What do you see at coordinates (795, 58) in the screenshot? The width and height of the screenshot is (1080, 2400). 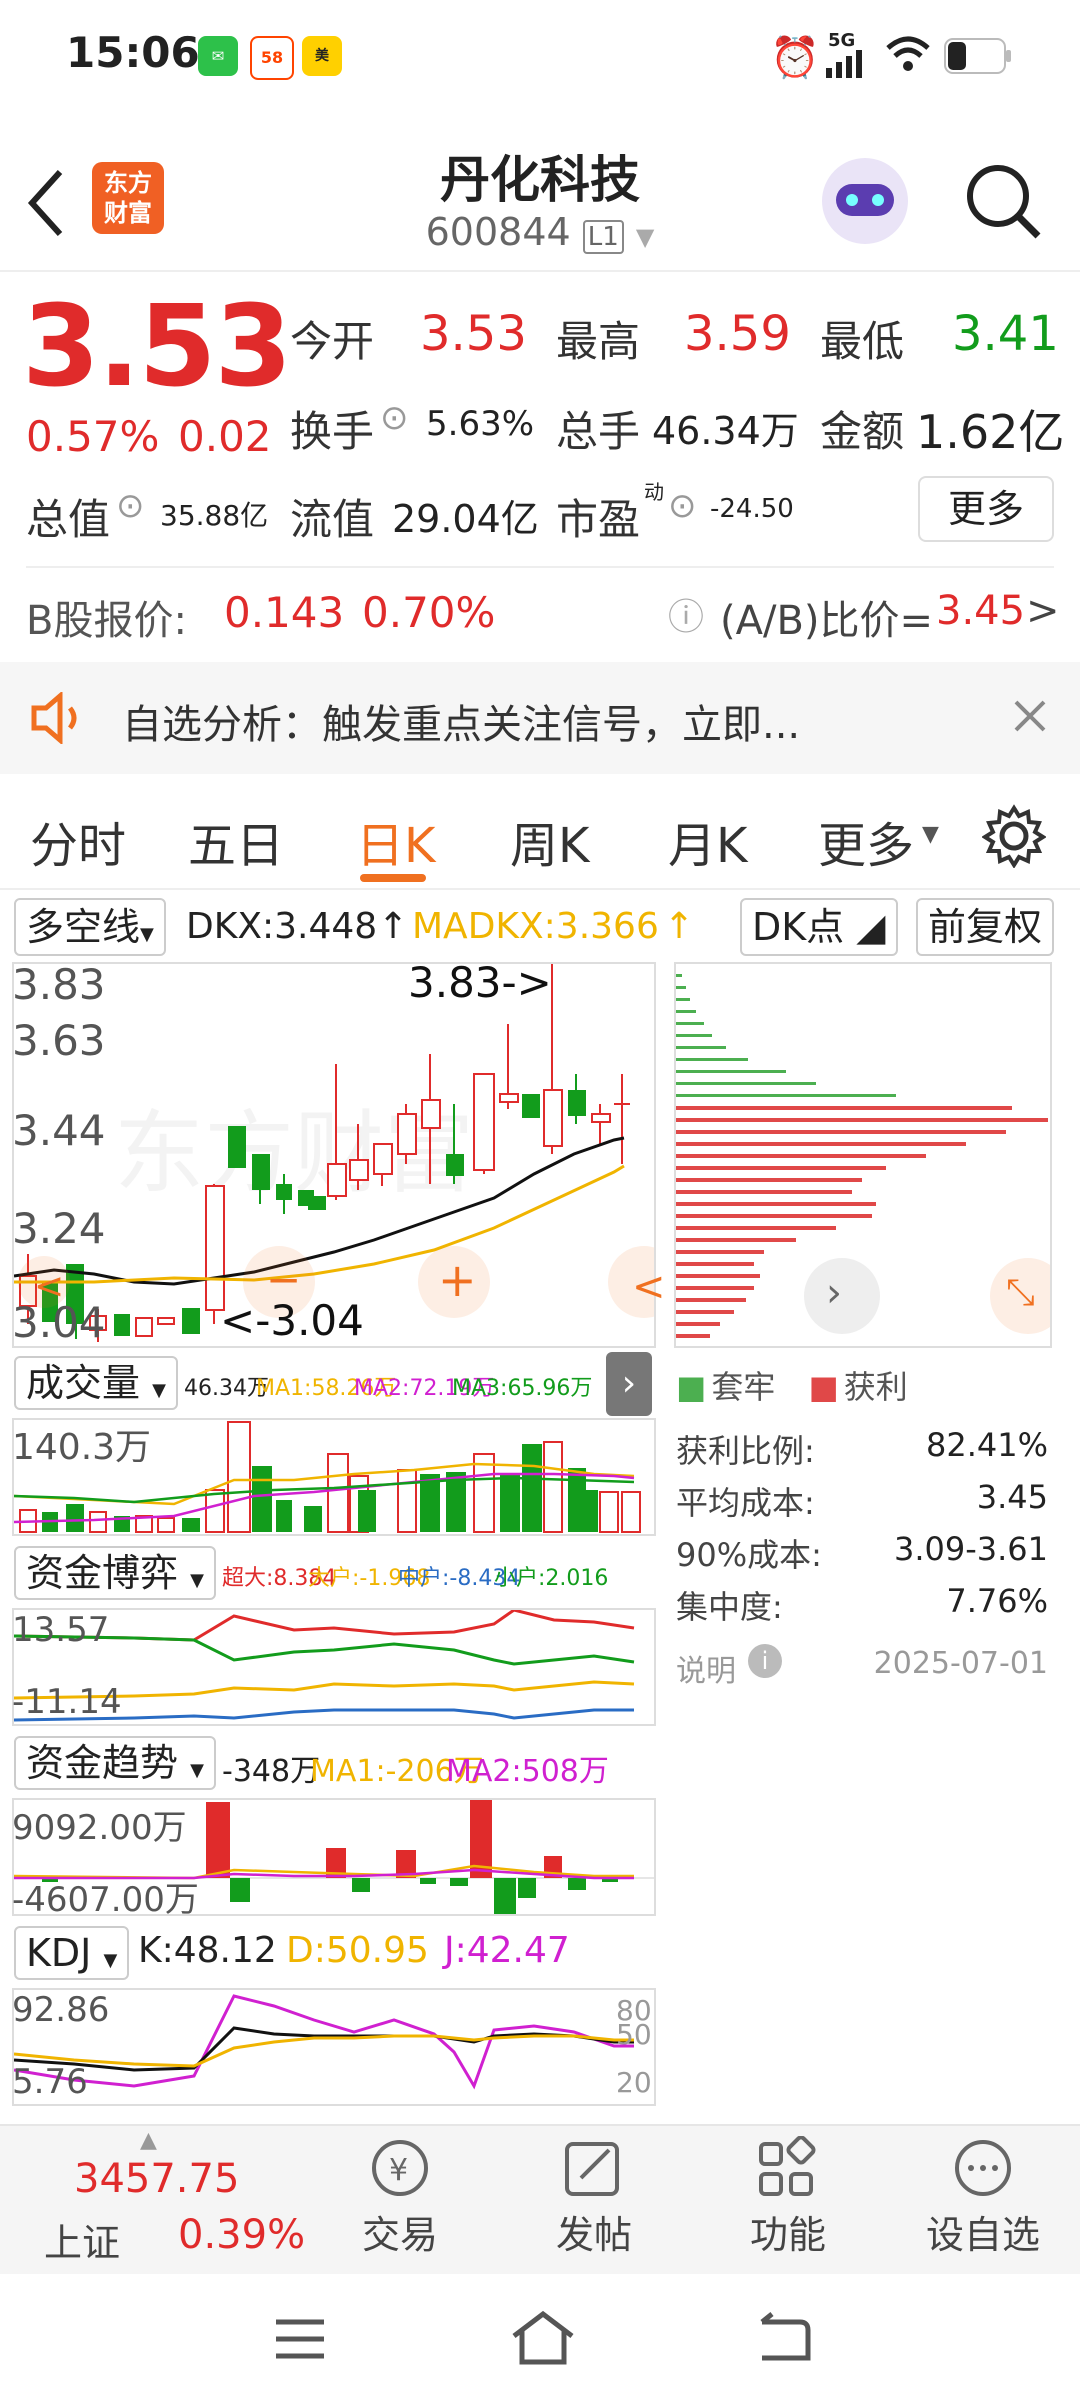 I see `alarm-icon: ⏰` at bounding box center [795, 58].